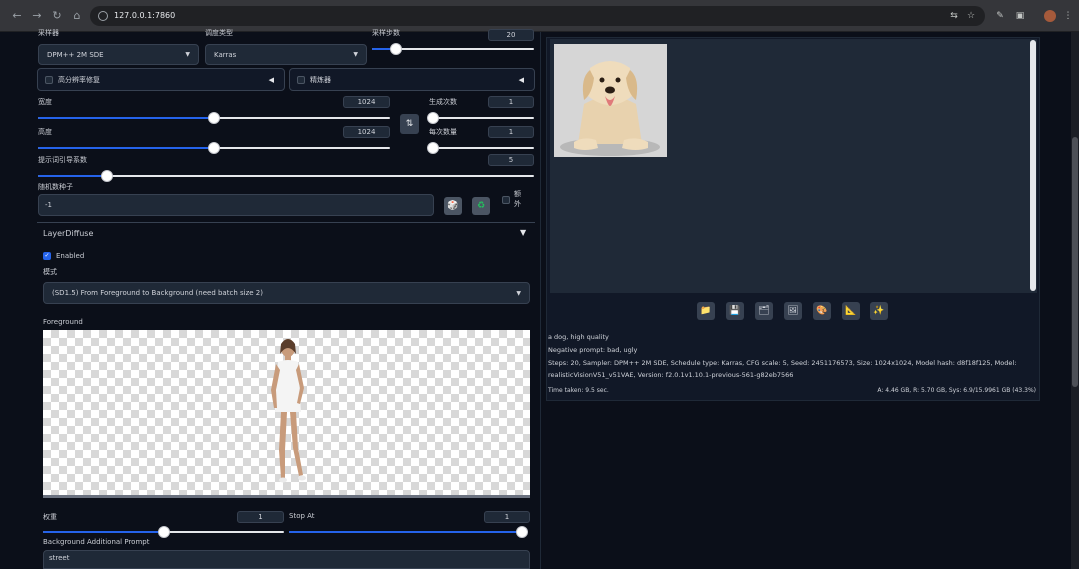 This screenshot has height=569, width=1079. Describe the element at coordinates (706, 311) in the screenshot. I see `open-folder-button: 📁` at that location.